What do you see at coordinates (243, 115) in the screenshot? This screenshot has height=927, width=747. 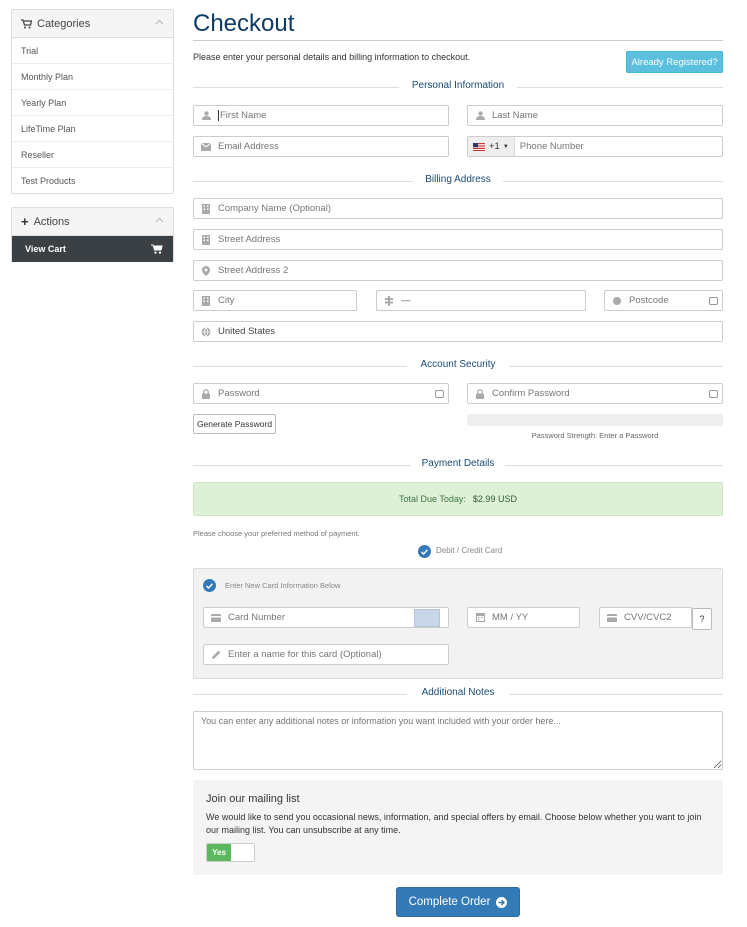 I see `first-name-placeholder: First Name` at bounding box center [243, 115].